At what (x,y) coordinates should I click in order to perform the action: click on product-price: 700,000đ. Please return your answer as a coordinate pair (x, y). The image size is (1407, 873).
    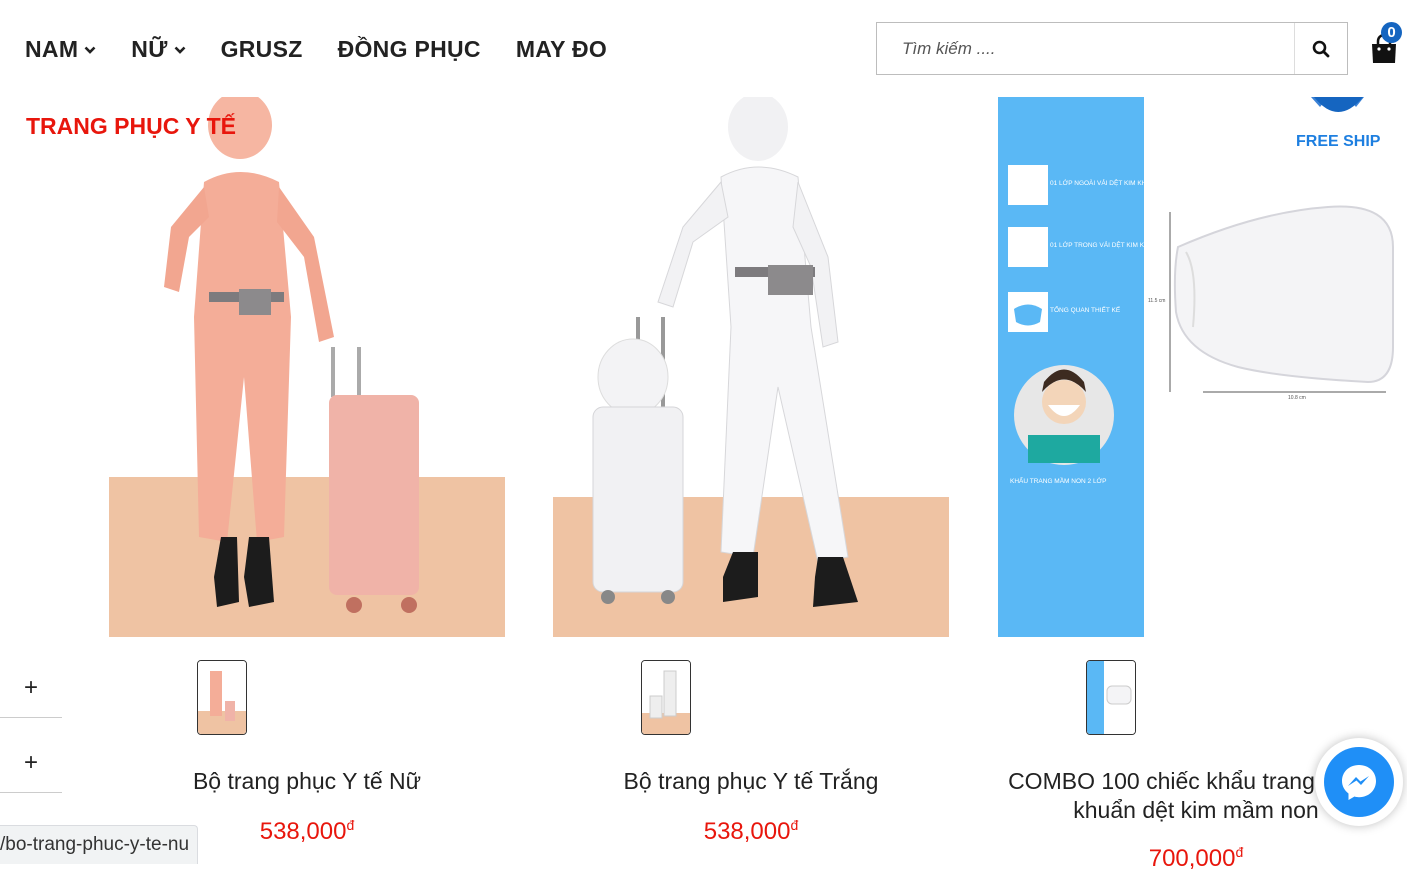
    Looking at the image, I should click on (1196, 858).